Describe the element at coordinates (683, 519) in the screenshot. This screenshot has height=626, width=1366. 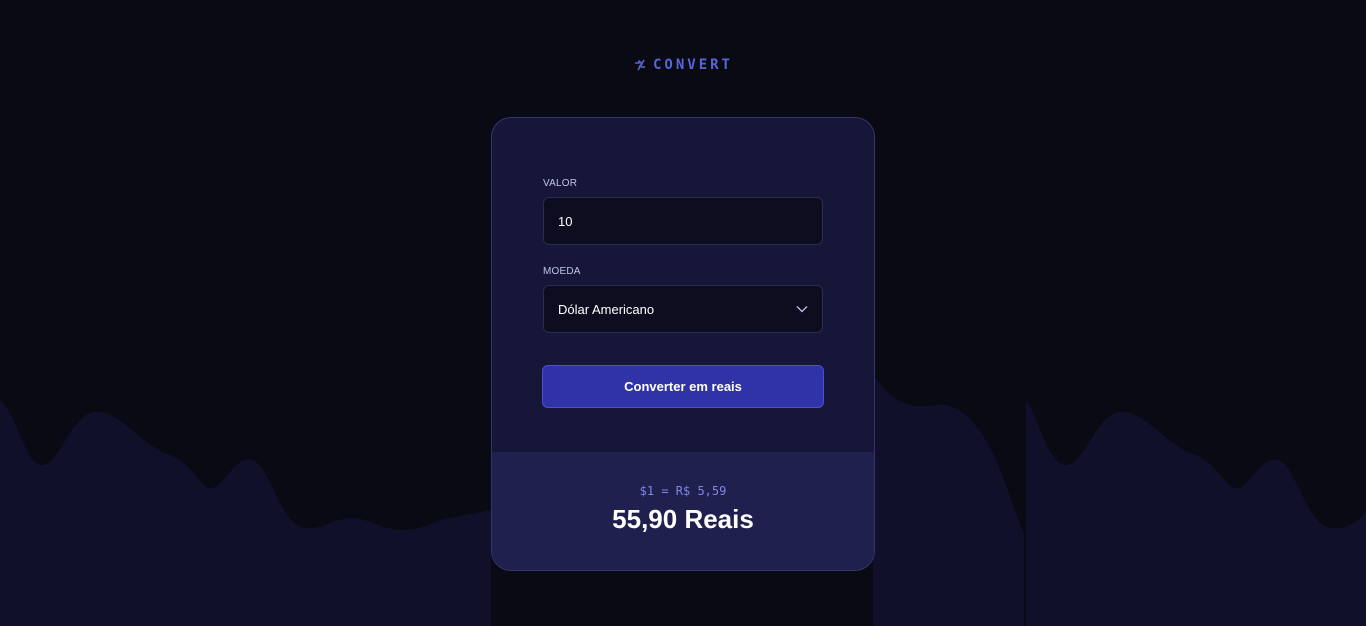
I see `converted-total: 55,90 Reais` at that location.